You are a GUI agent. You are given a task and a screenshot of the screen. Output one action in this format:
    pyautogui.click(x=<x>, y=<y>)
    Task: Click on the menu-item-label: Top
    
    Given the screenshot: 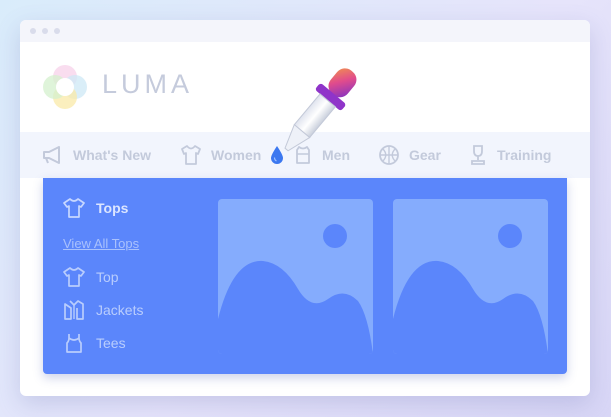 What is the action you would take?
    pyautogui.click(x=107, y=277)
    